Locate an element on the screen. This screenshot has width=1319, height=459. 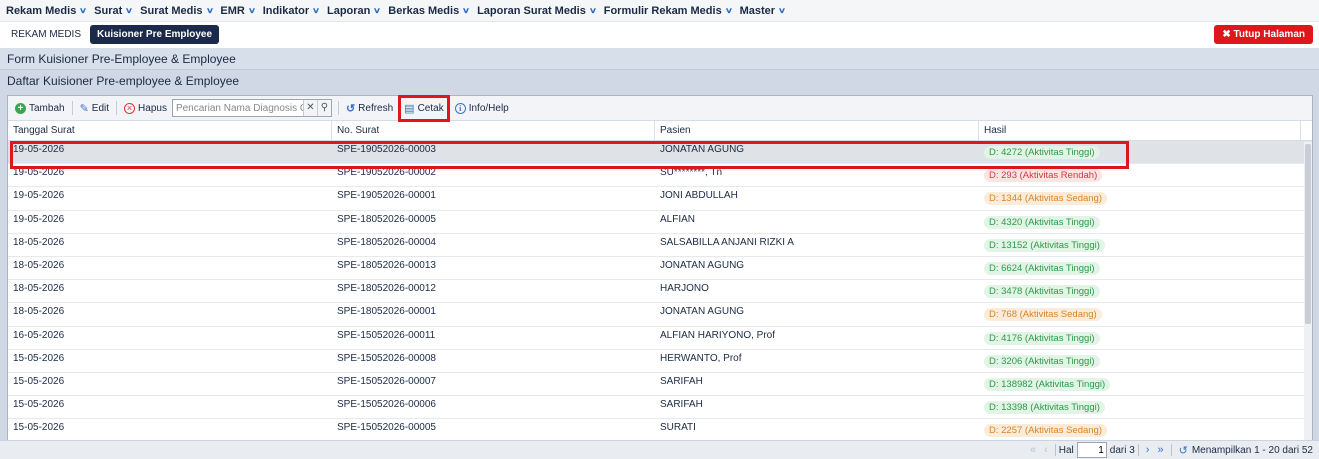
menu-item-surat: Surat ∨ is located at coordinates (114, 11).